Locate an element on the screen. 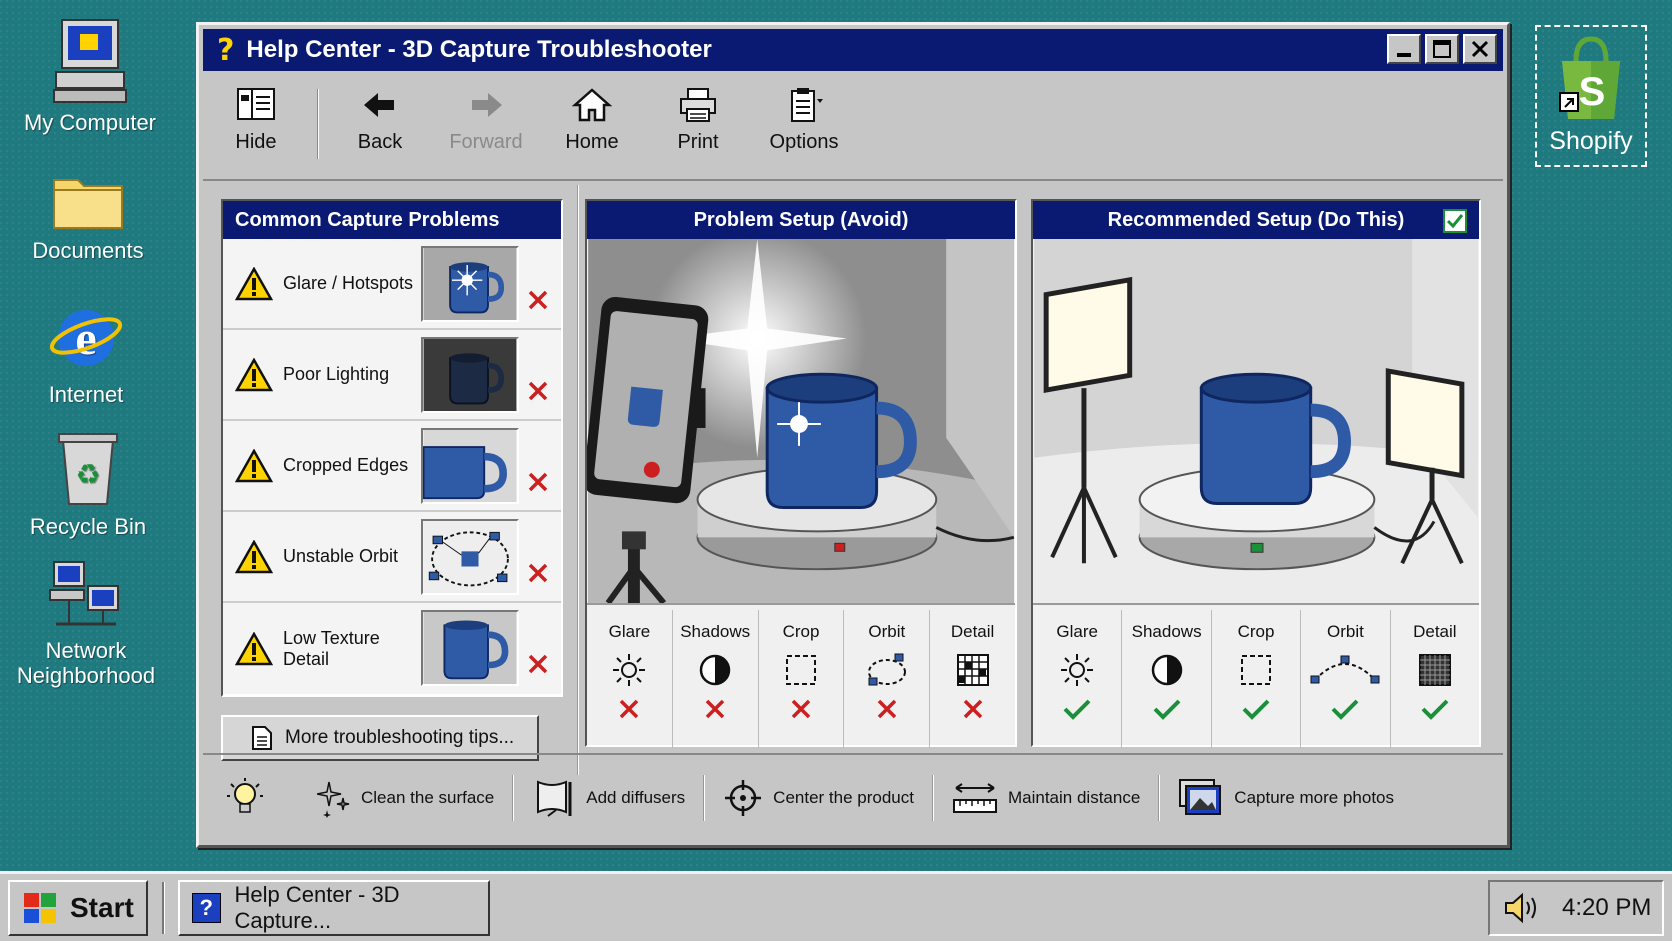  tip-label: Clean the surface is located at coordinates (428, 797).